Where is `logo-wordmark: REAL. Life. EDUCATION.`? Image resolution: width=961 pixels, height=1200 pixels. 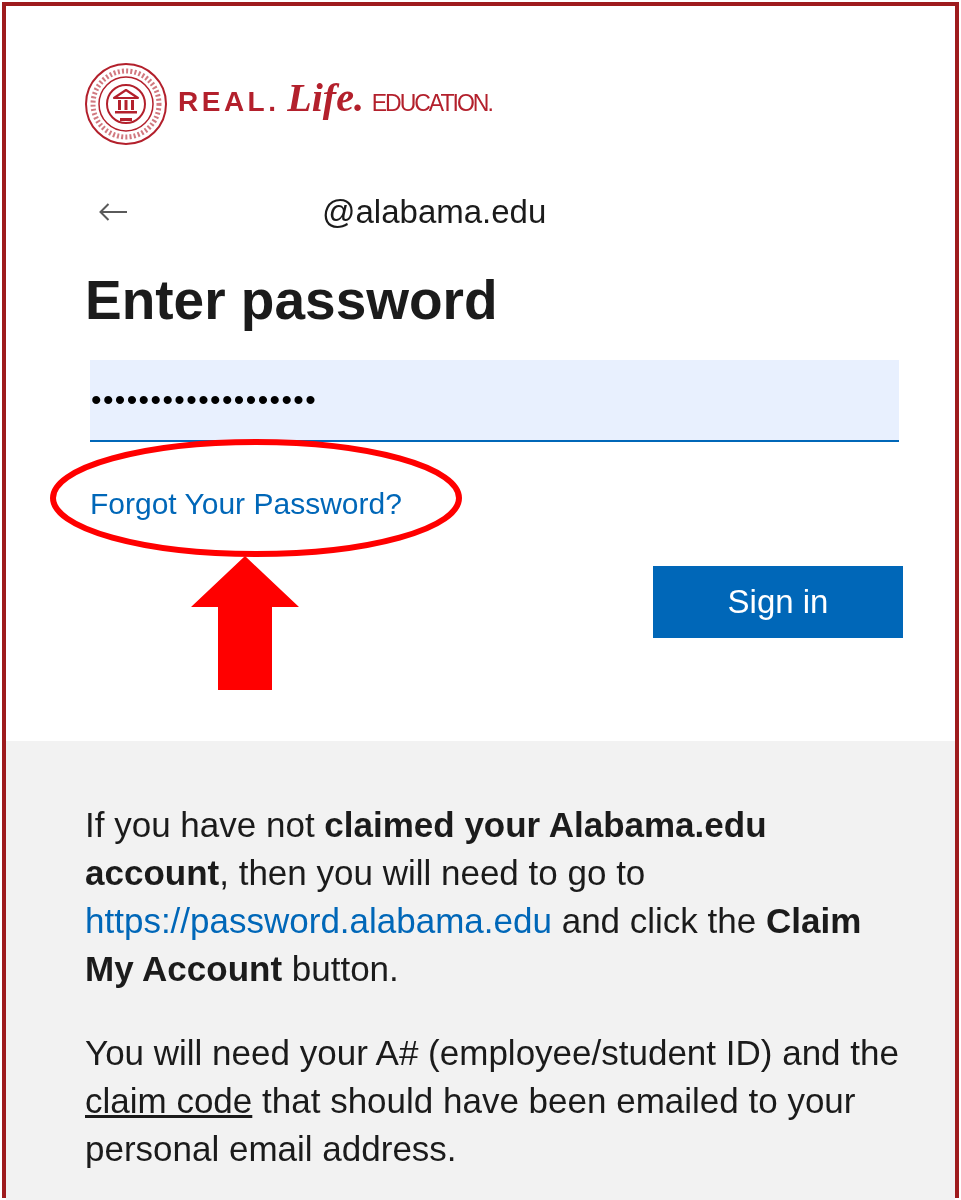 logo-wordmark: REAL. Life. EDUCATION. is located at coordinates (335, 98).